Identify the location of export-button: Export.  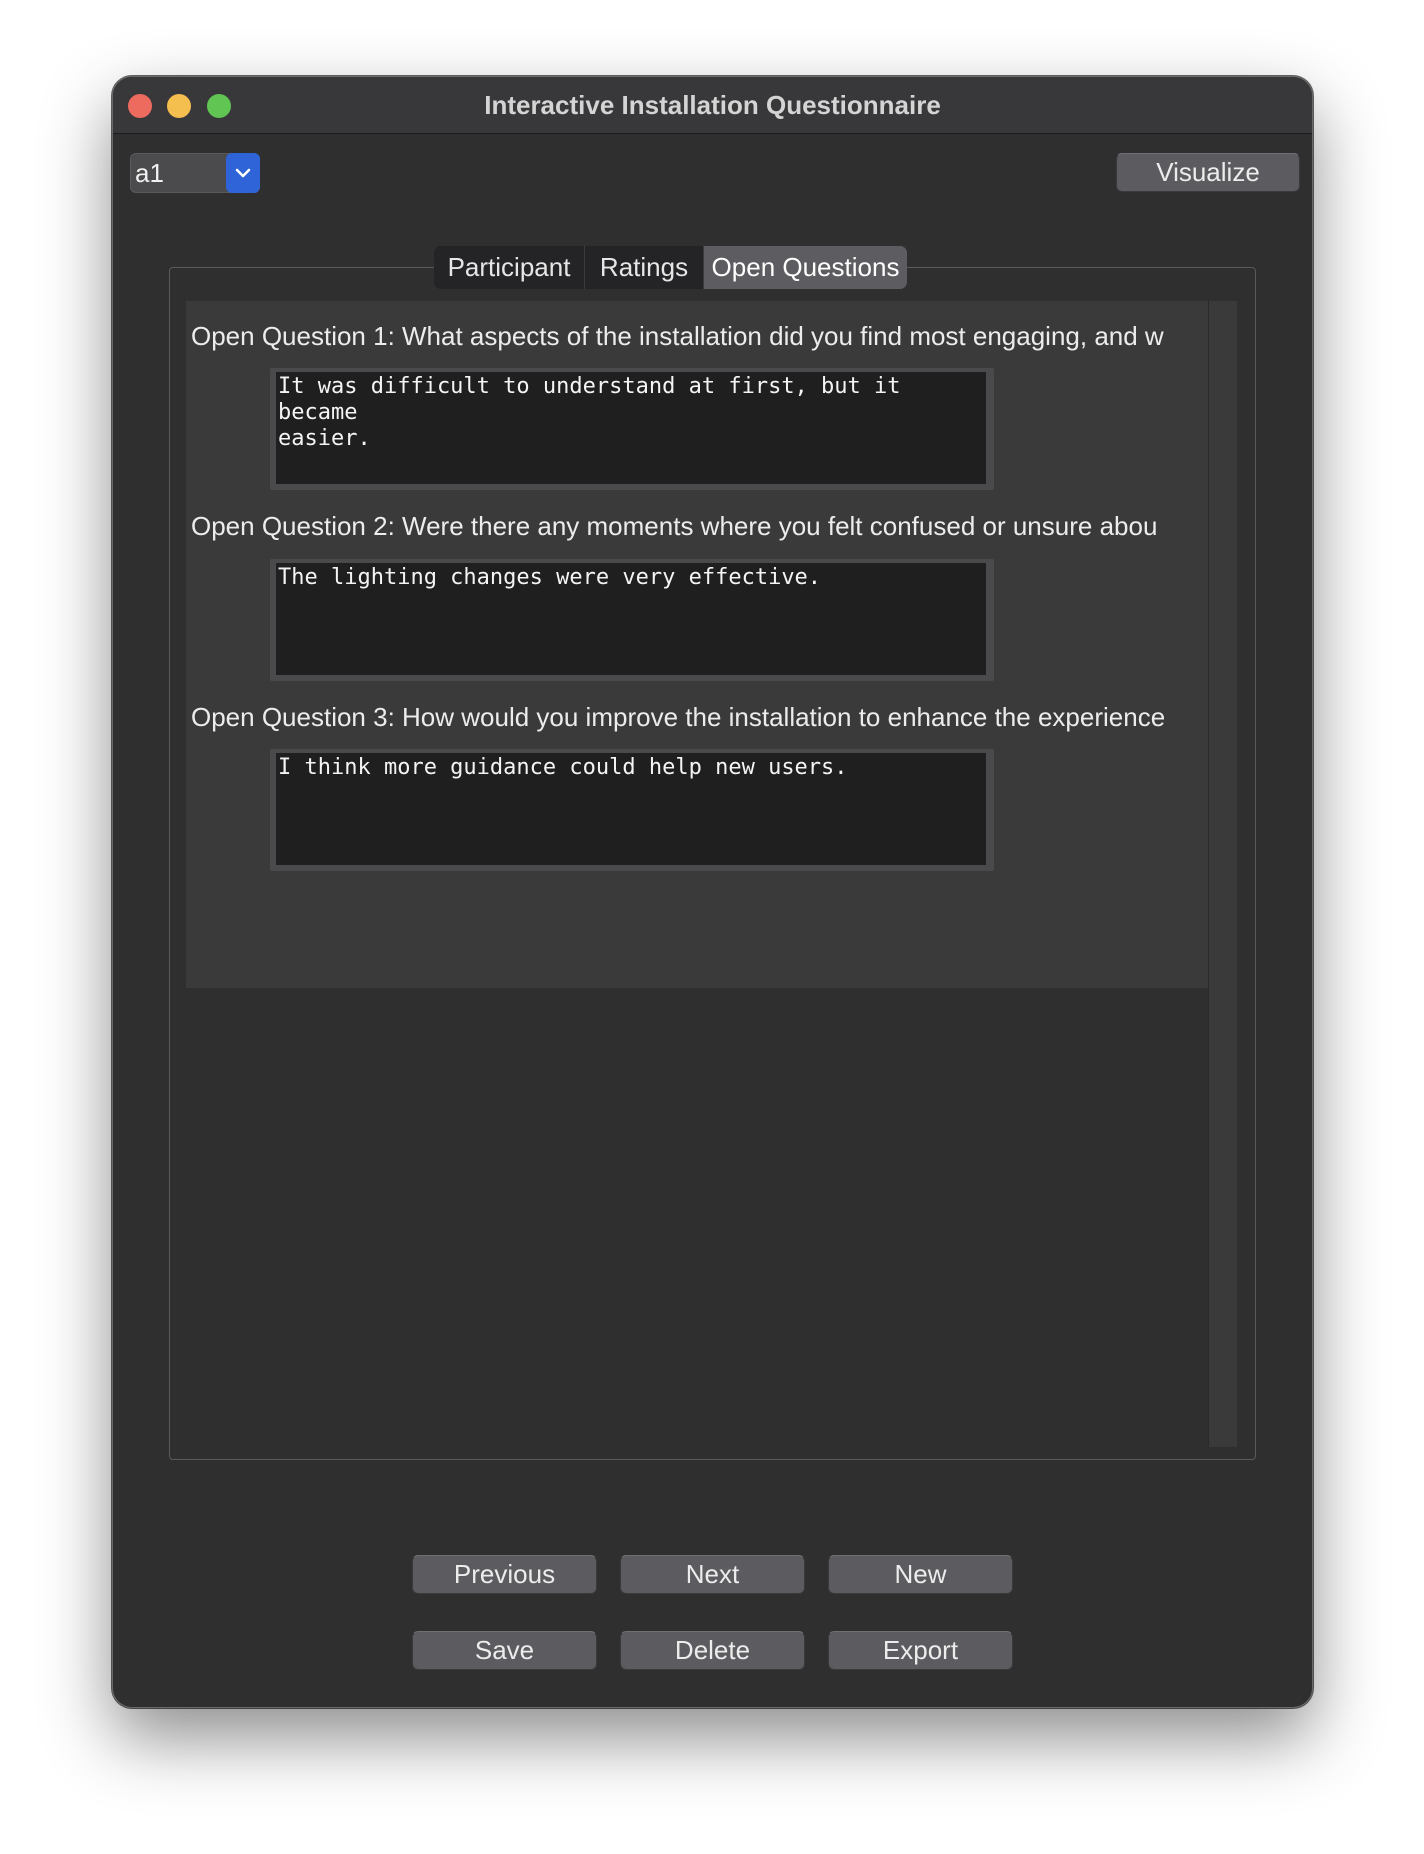
(920, 1650).